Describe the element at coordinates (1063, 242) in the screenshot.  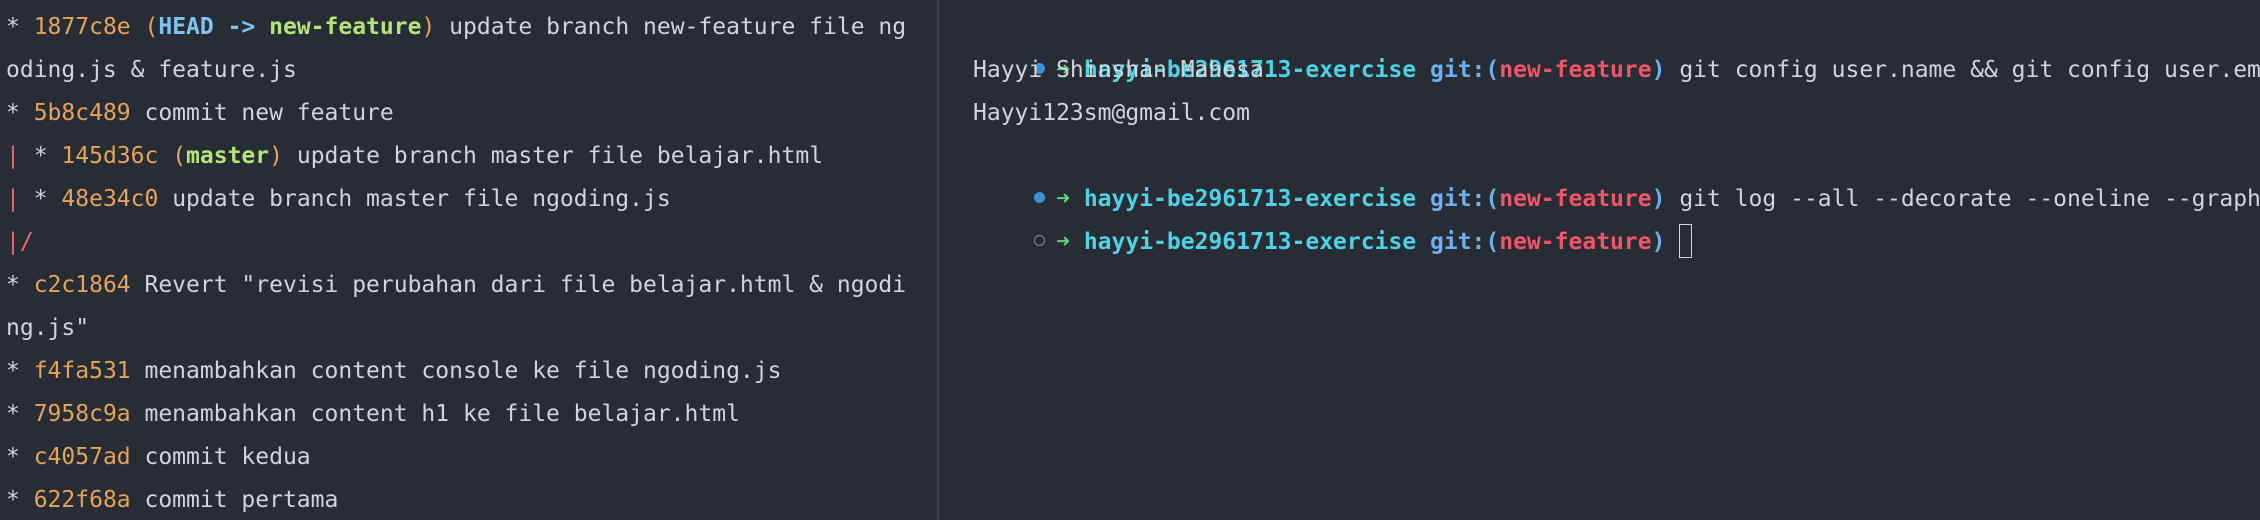
I see `prompt-arrow-icon: ➜` at that location.